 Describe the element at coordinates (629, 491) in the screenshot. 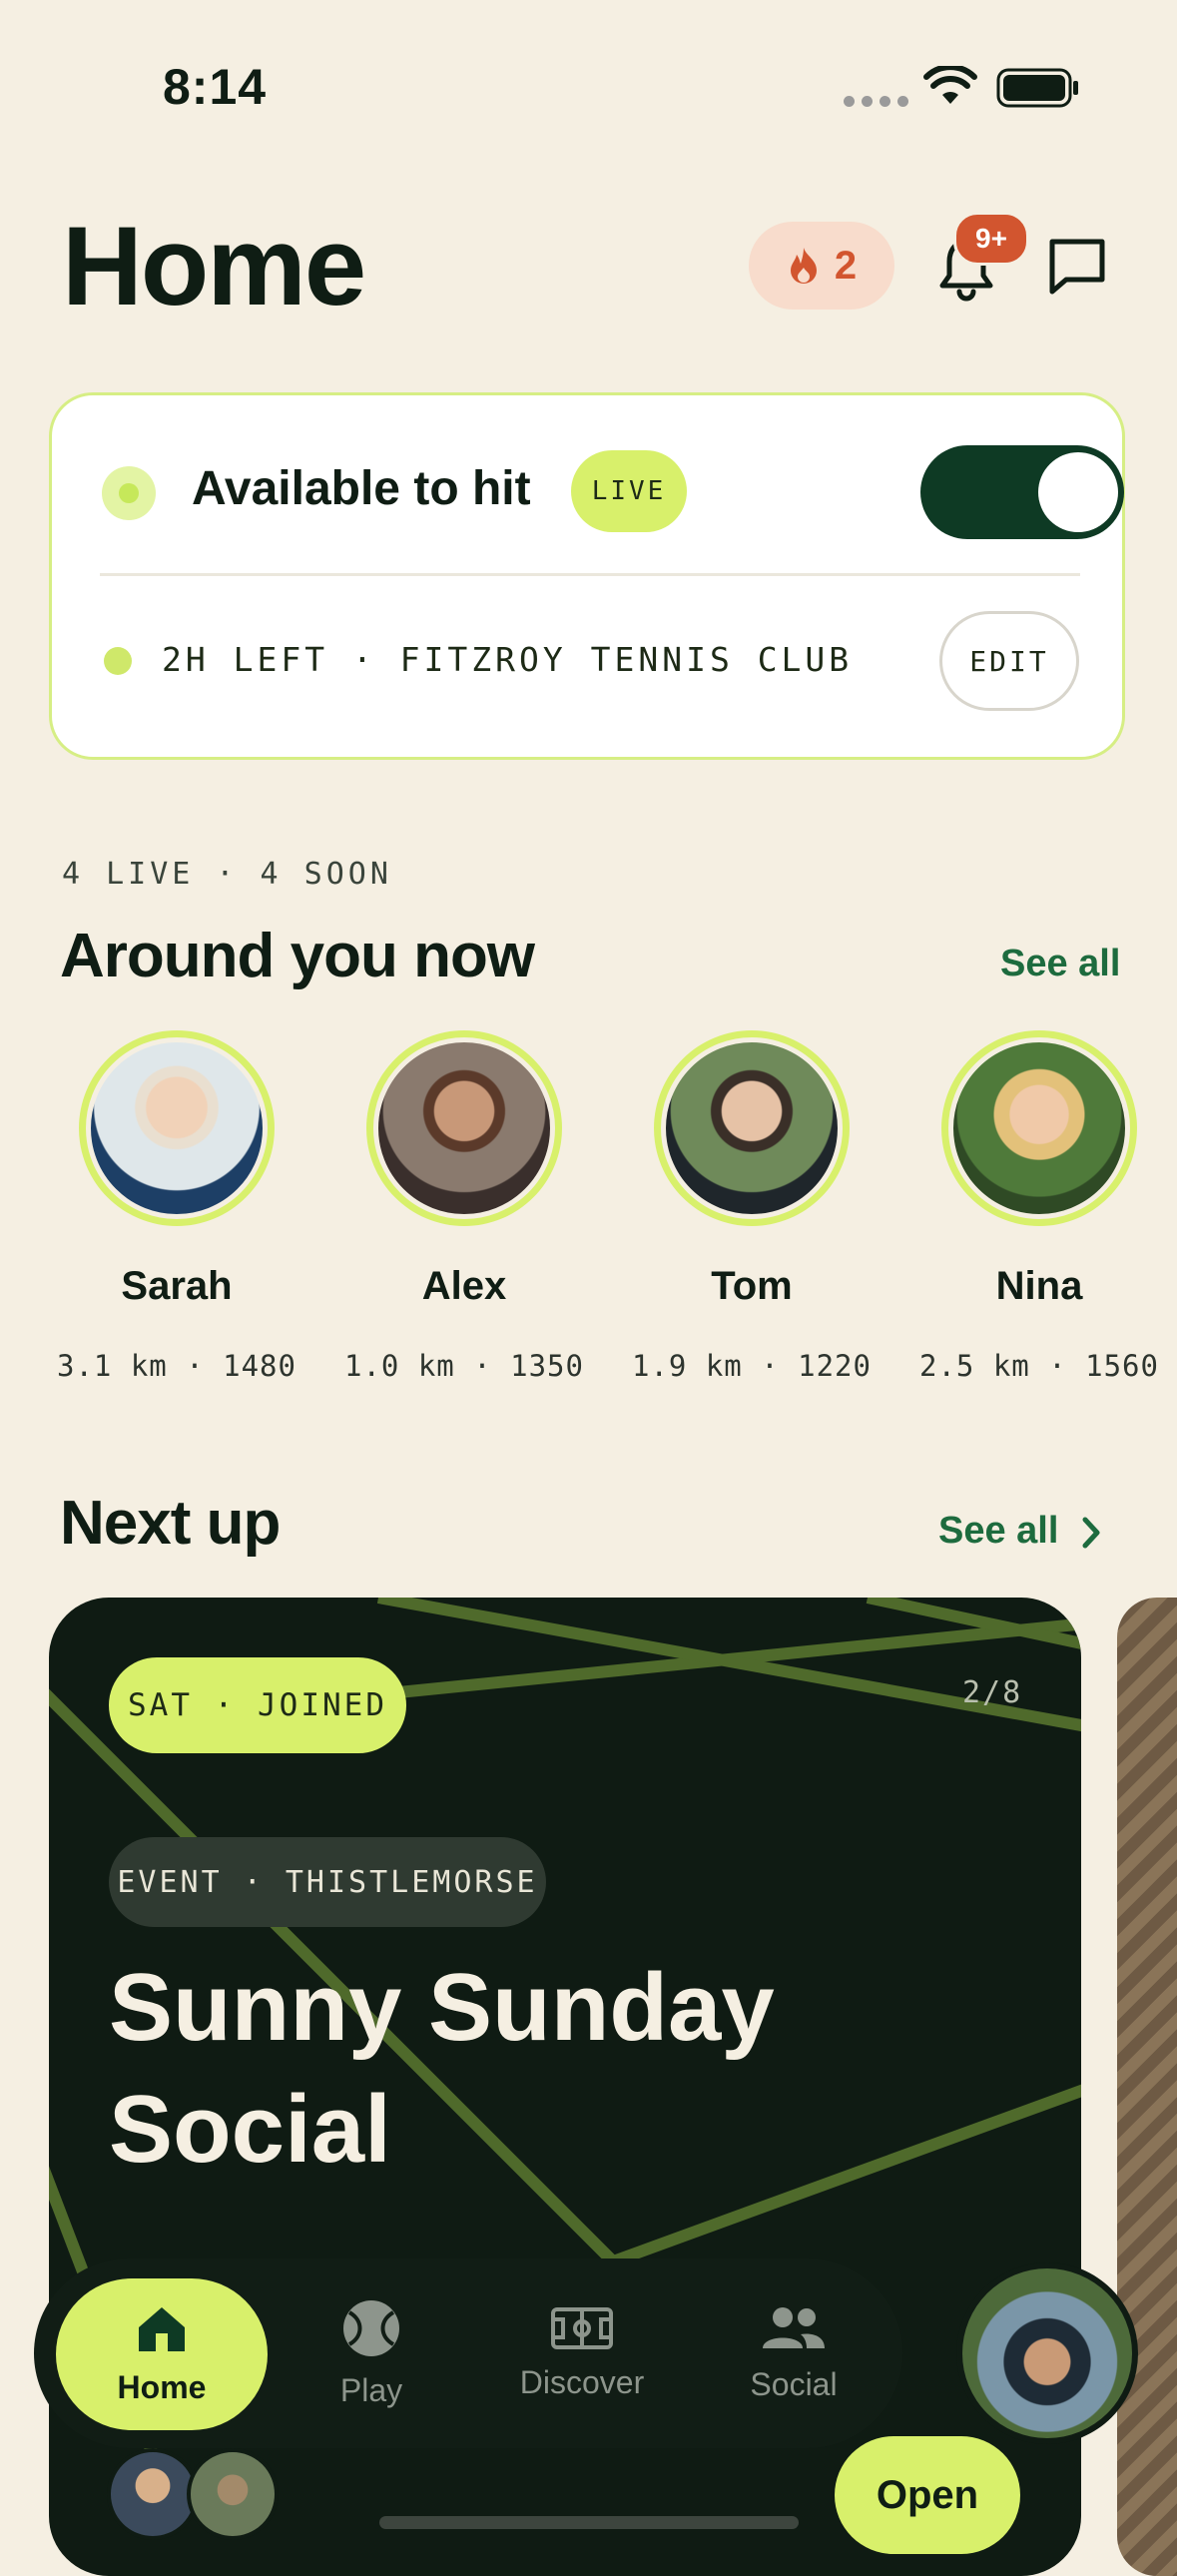

I see `live-badge: LIVE` at that location.